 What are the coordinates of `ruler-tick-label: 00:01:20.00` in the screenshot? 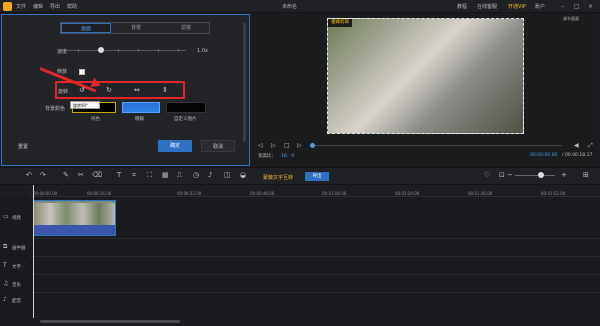 It's located at (407, 193).